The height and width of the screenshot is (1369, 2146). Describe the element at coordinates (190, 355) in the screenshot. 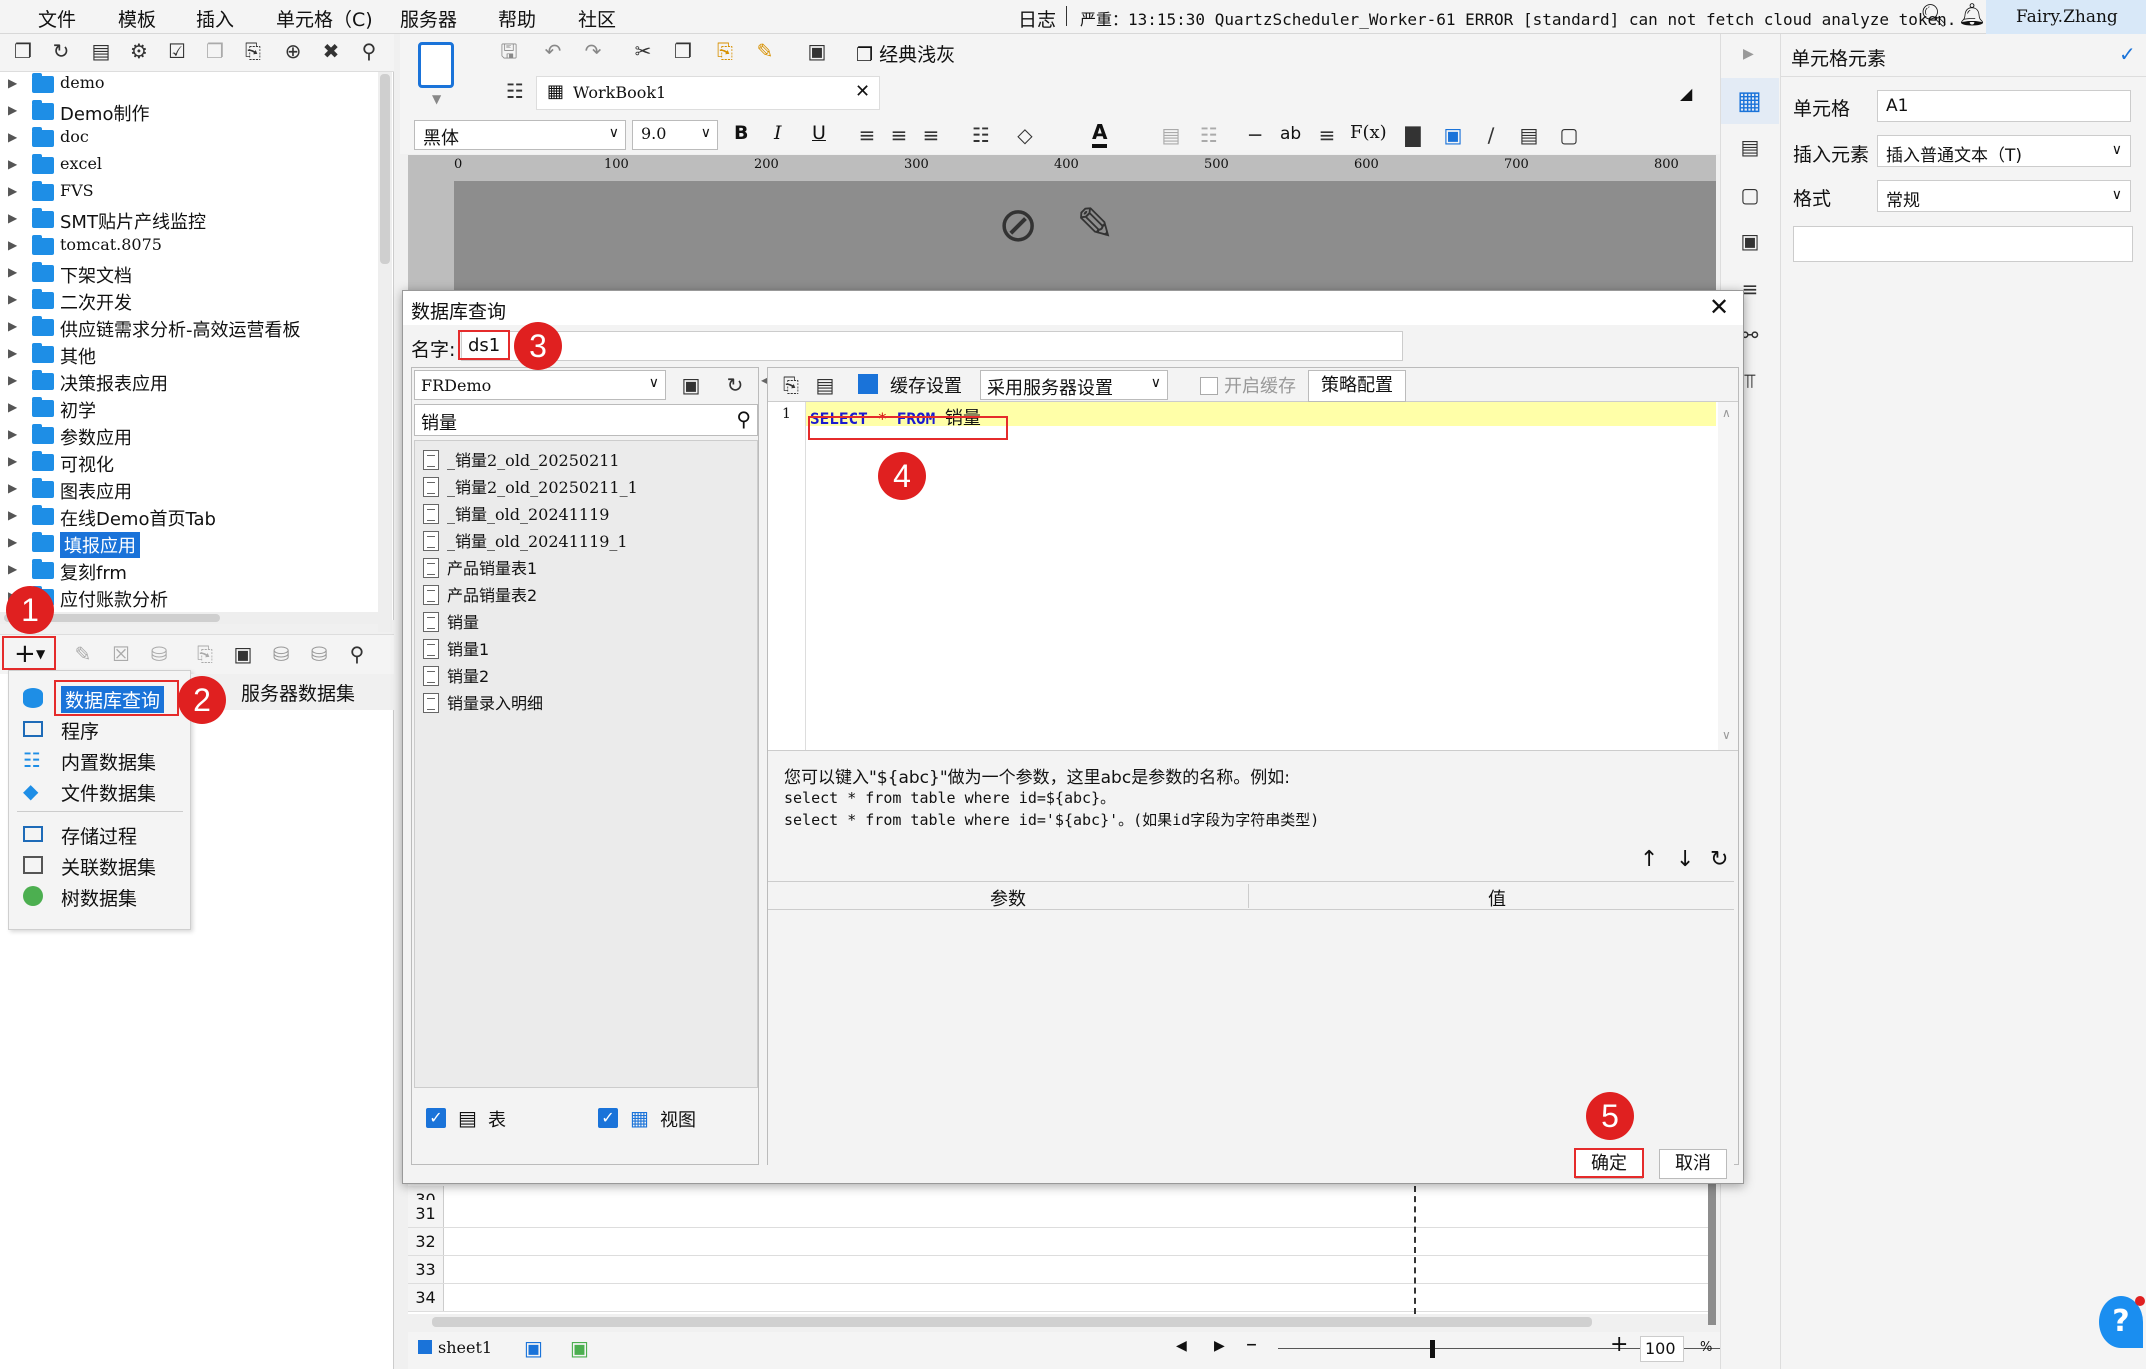

I see `tree-item: ▶ 其他` at that location.